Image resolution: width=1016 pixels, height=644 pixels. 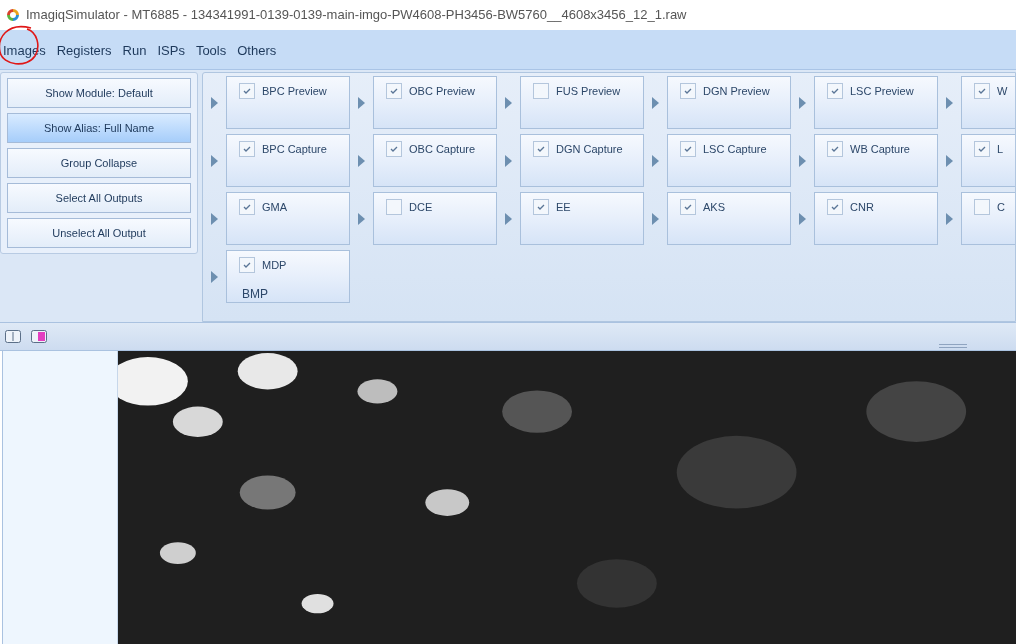 What do you see at coordinates (563, 207) in the screenshot?
I see `module-label: EE` at bounding box center [563, 207].